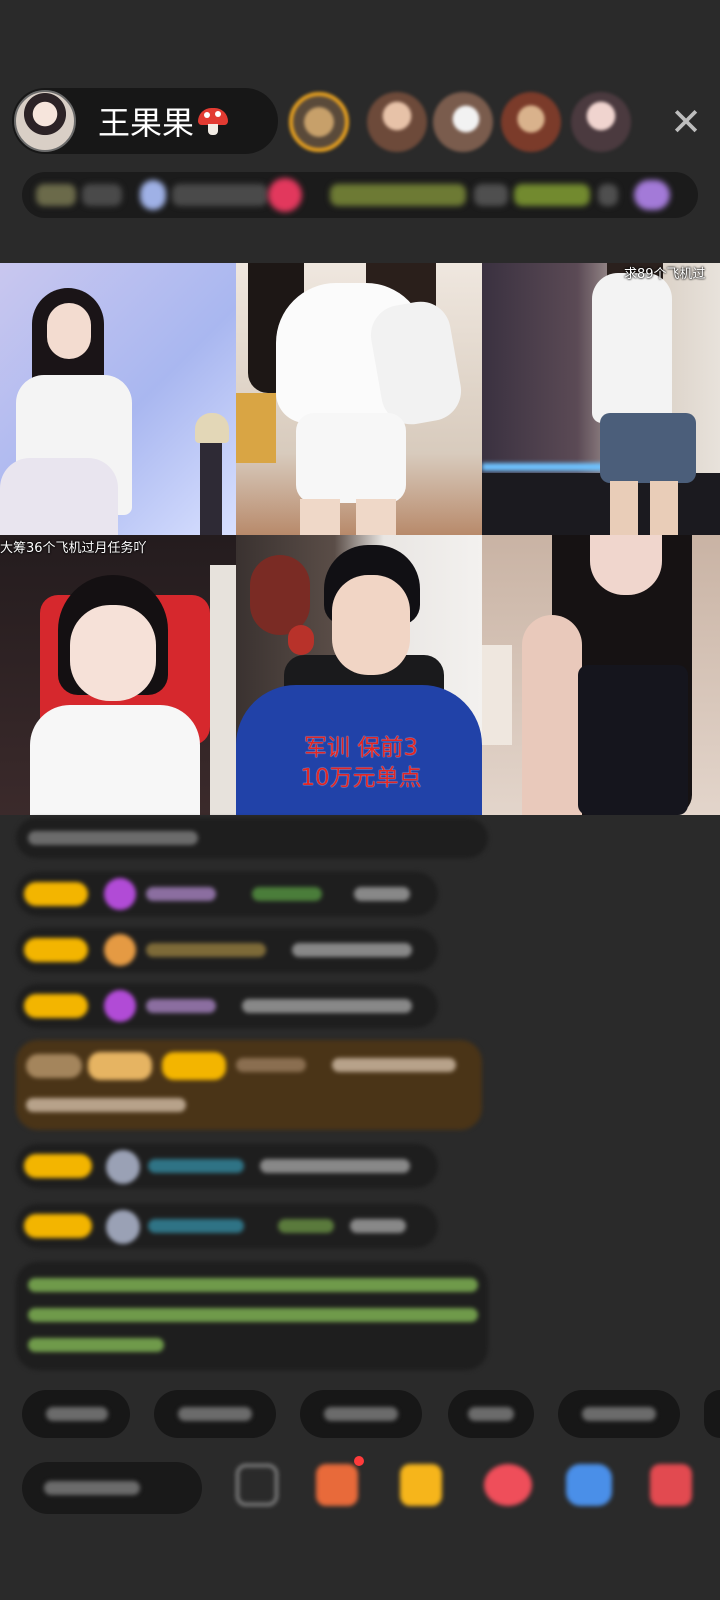 Image resolution: width=720 pixels, height=1600 pixels. I want to click on host-avatar, so click(45, 121).